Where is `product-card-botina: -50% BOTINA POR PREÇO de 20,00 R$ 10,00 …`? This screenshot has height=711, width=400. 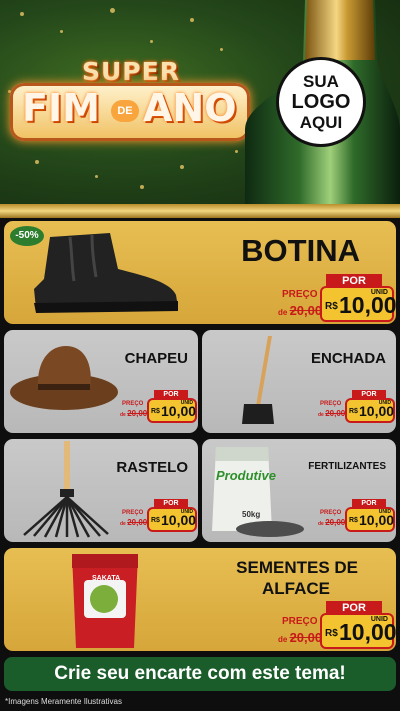
product-card-botina: -50% BOTINA POR PREÇO de 20,00 R$ 10,00 … is located at coordinates (200, 272).